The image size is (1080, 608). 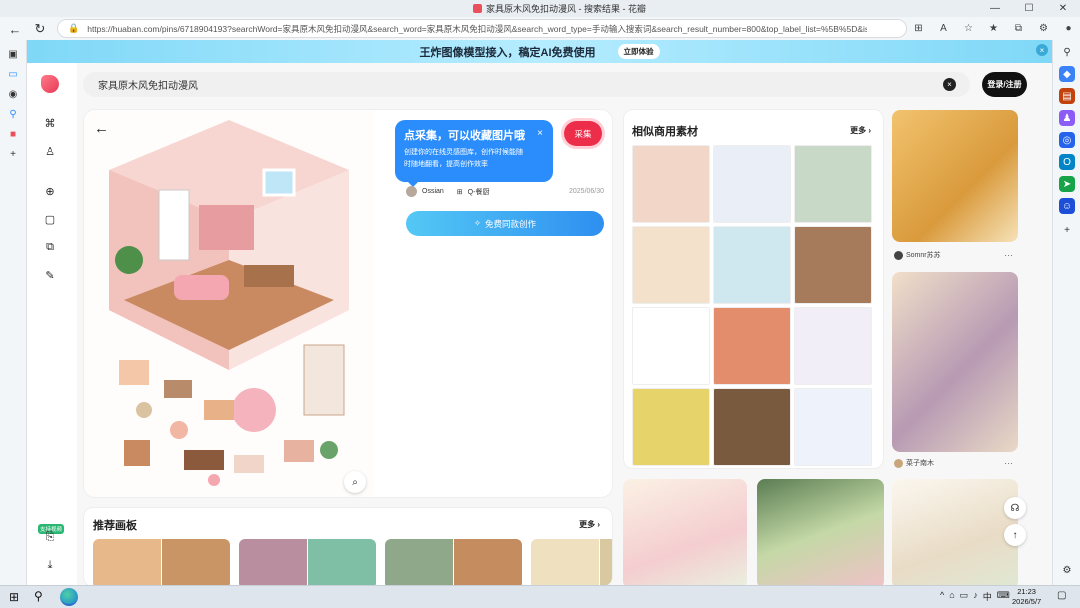 What do you see at coordinates (1061, 595) in the screenshot?
I see `notification-icon: ▢` at bounding box center [1061, 595].